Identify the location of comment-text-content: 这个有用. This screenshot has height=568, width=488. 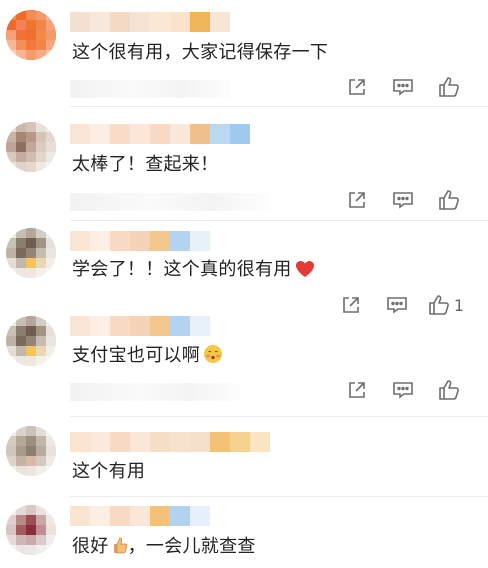
(109, 471).